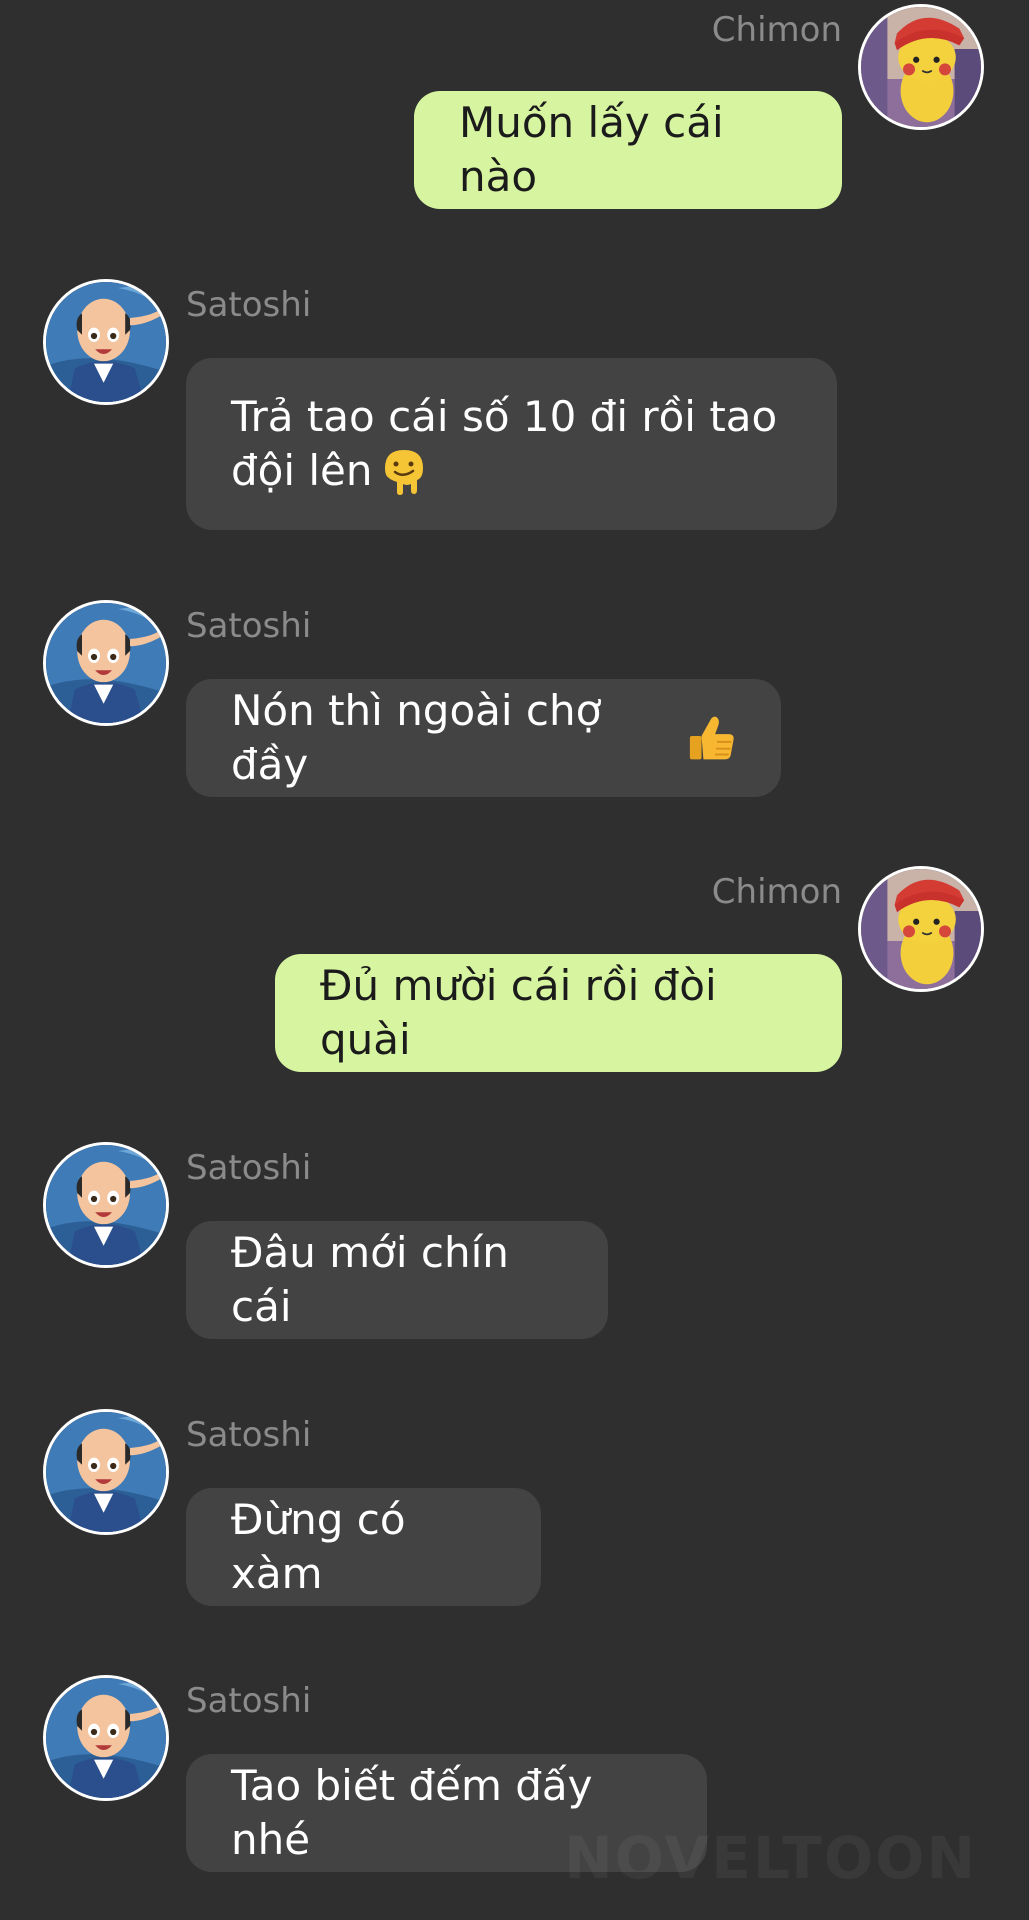 This screenshot has height=1920, width=1029. I want to click on watermark: NOVELTOON, so click(770, 1858).